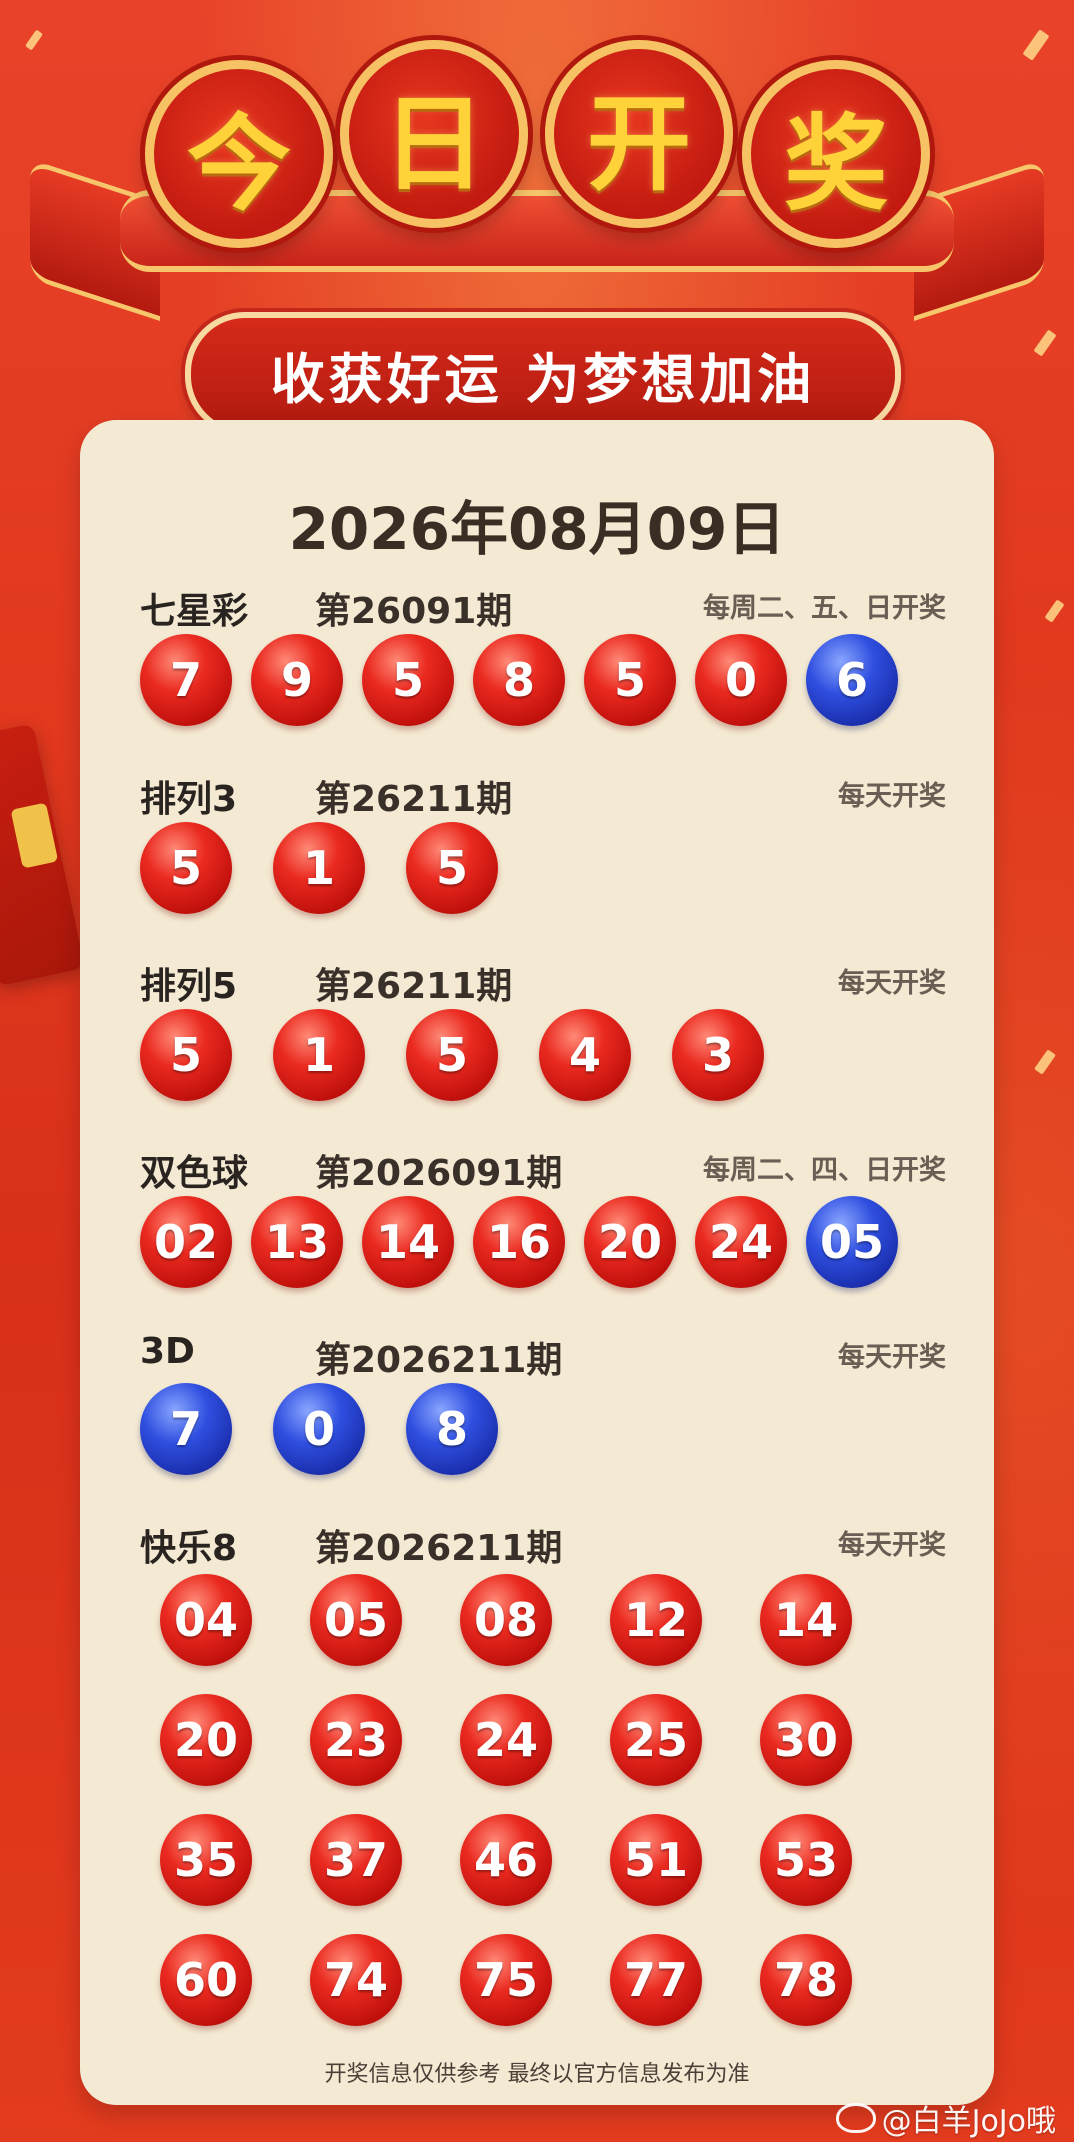 The height and width of the screenshot is (2142, 1074). I want to click on red-ball: 60, so click(206, 1980).